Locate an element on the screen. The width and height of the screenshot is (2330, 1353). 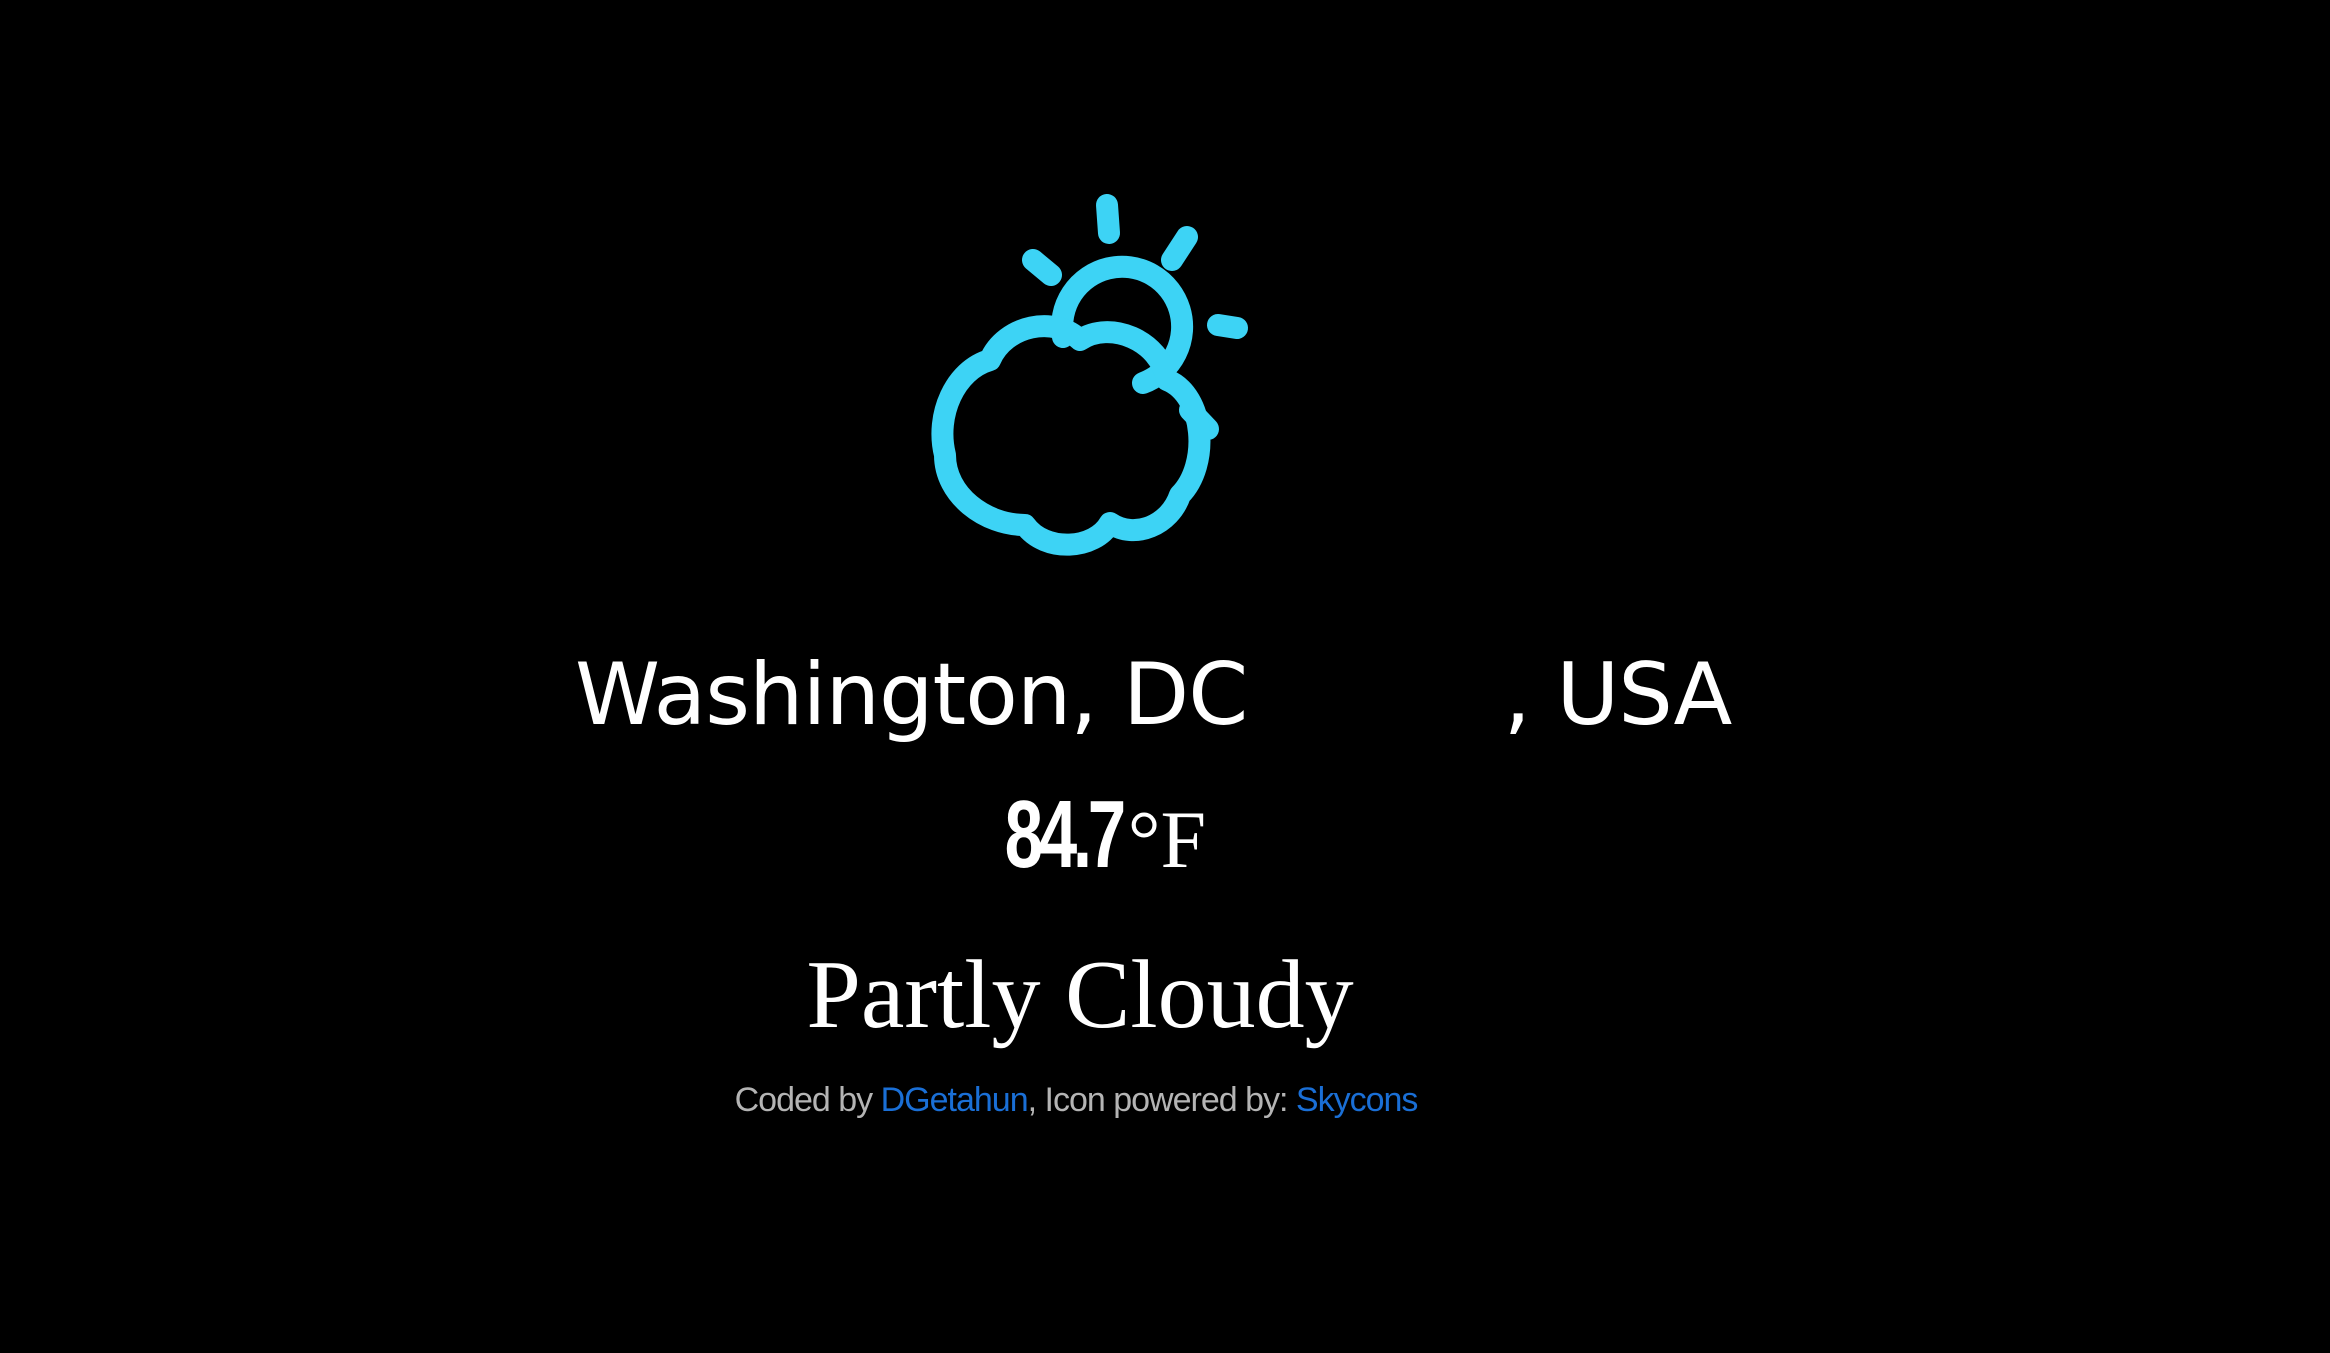
temperature-value: 84.7 is located at coordinates (1065, 834).